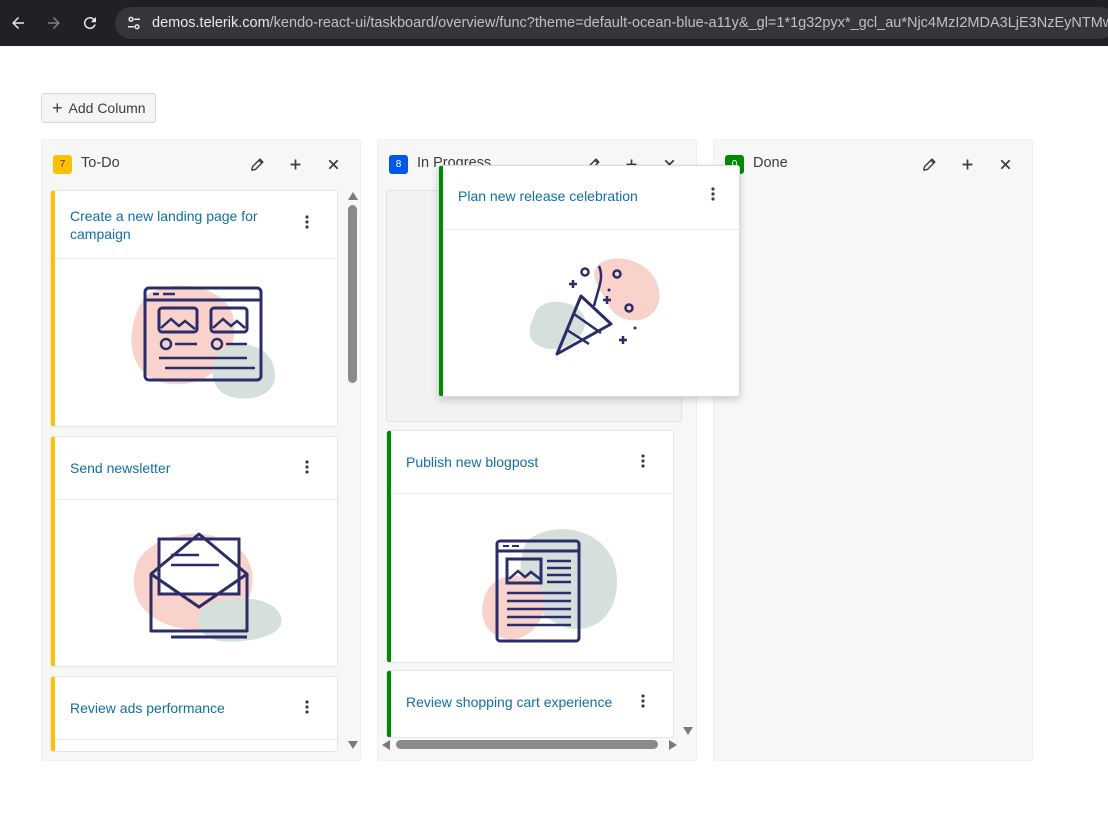 This screenshot has height=815, width=1108. I want to click on blogpost-illustration, so click(549, 586).